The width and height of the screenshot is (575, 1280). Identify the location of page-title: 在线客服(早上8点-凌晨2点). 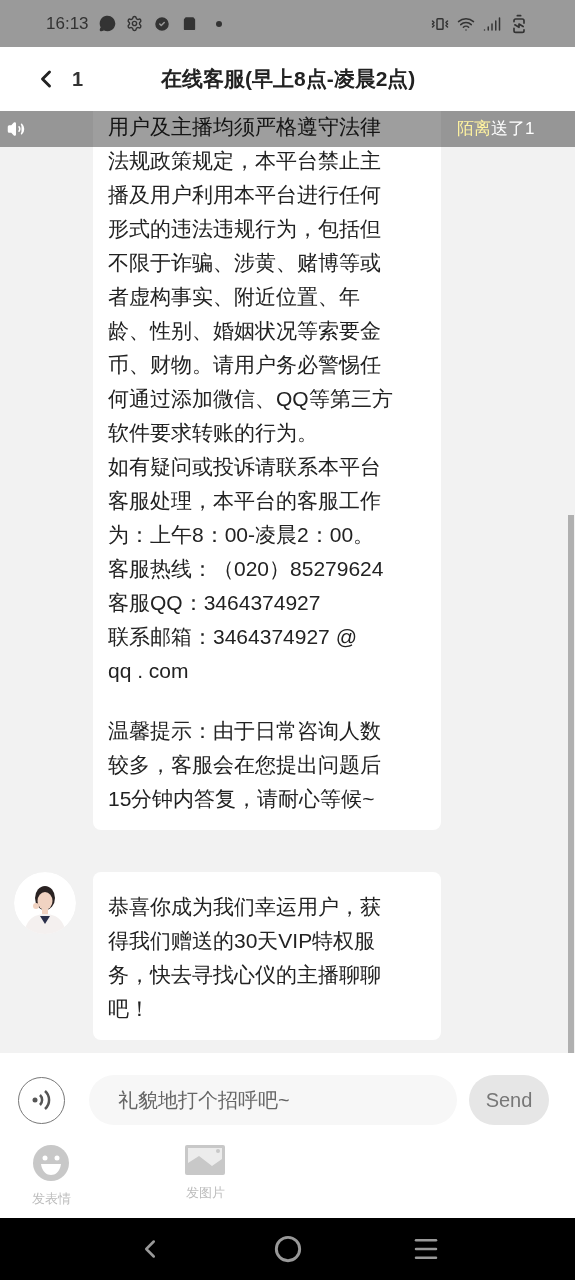
(288, 79).